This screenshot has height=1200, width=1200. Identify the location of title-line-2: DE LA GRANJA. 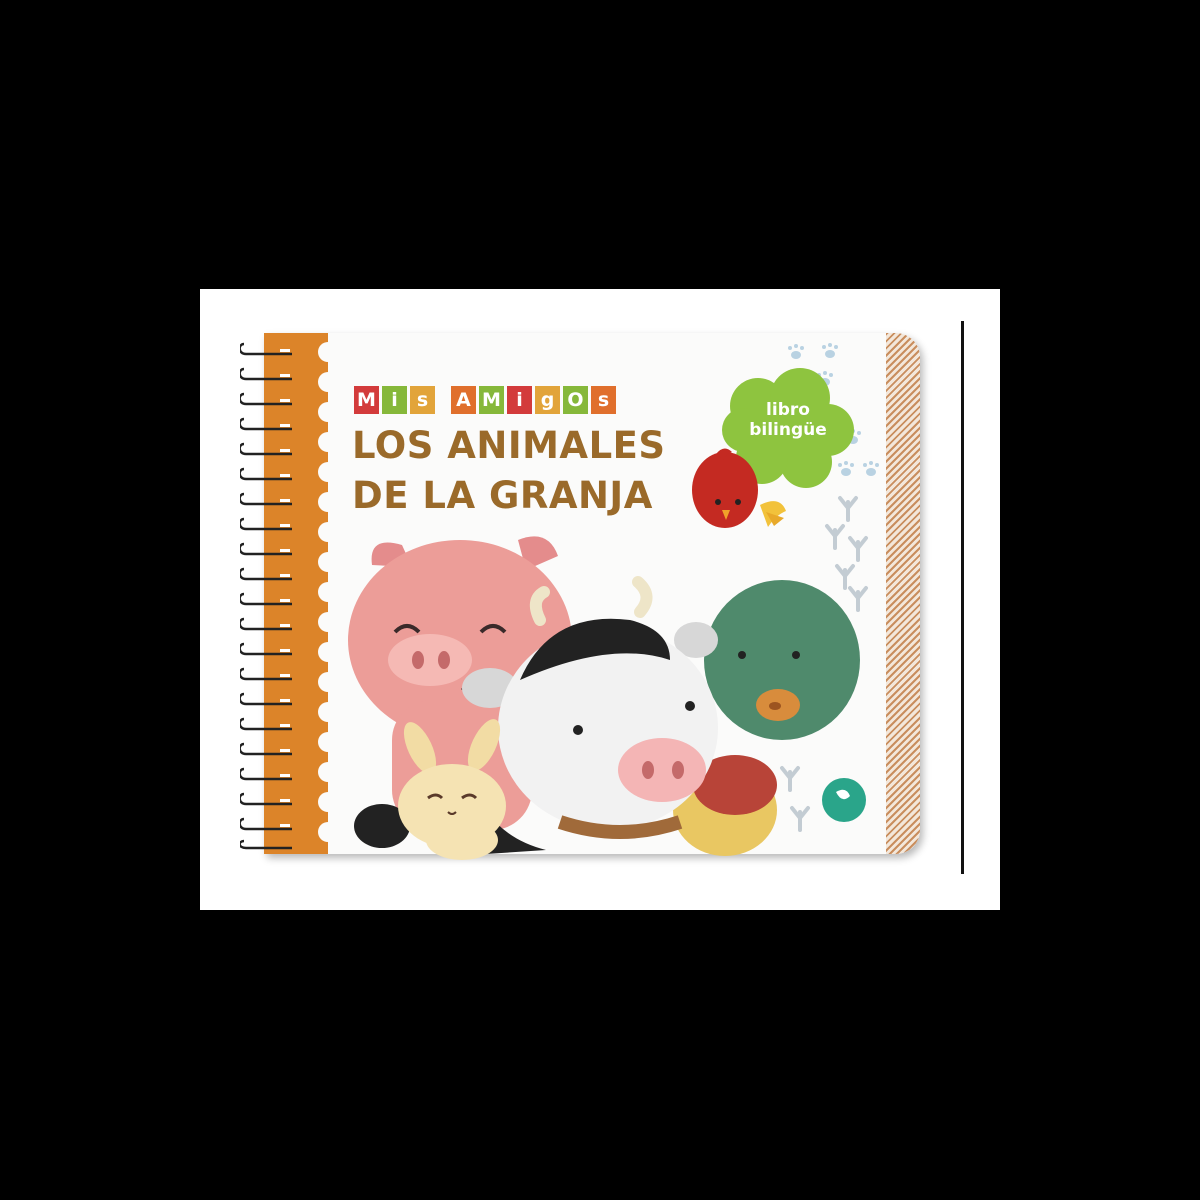
(502, 495).